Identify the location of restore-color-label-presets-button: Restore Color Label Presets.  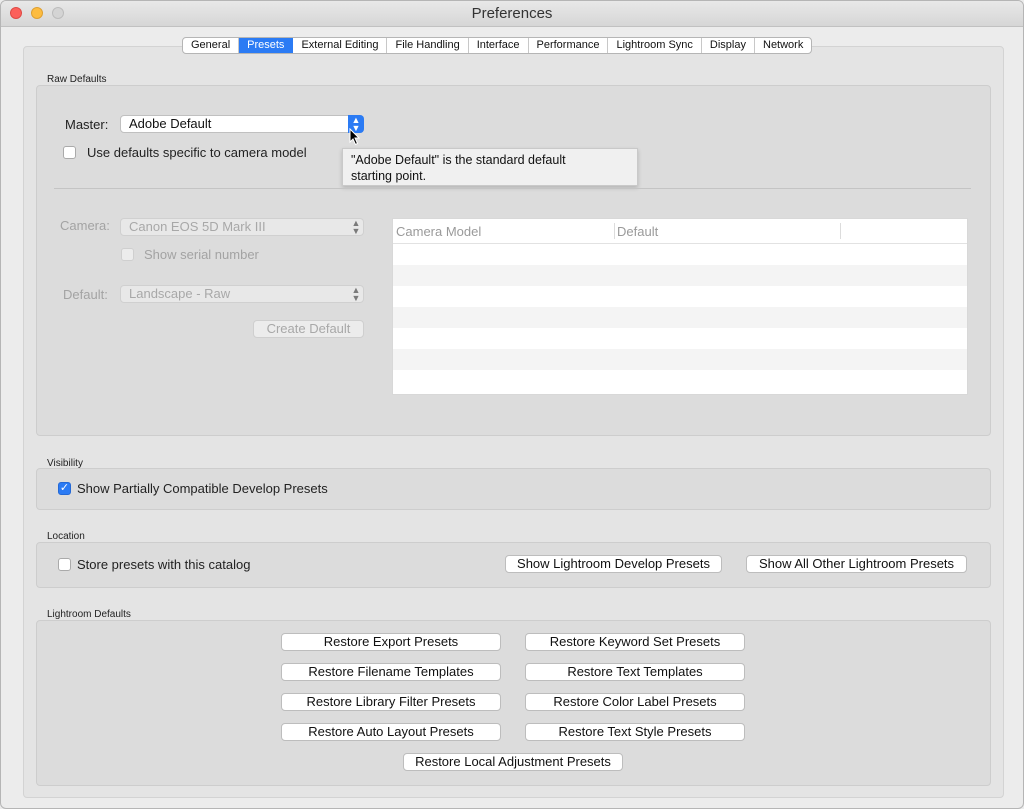
(635, 702).